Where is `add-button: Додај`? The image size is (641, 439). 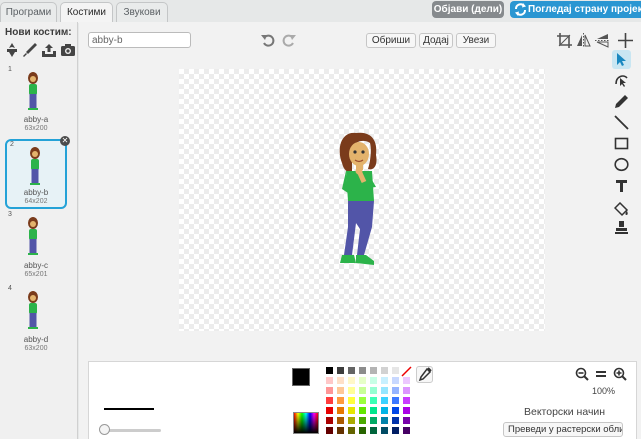 add-button: Додај is located at coordinates (436, 40).